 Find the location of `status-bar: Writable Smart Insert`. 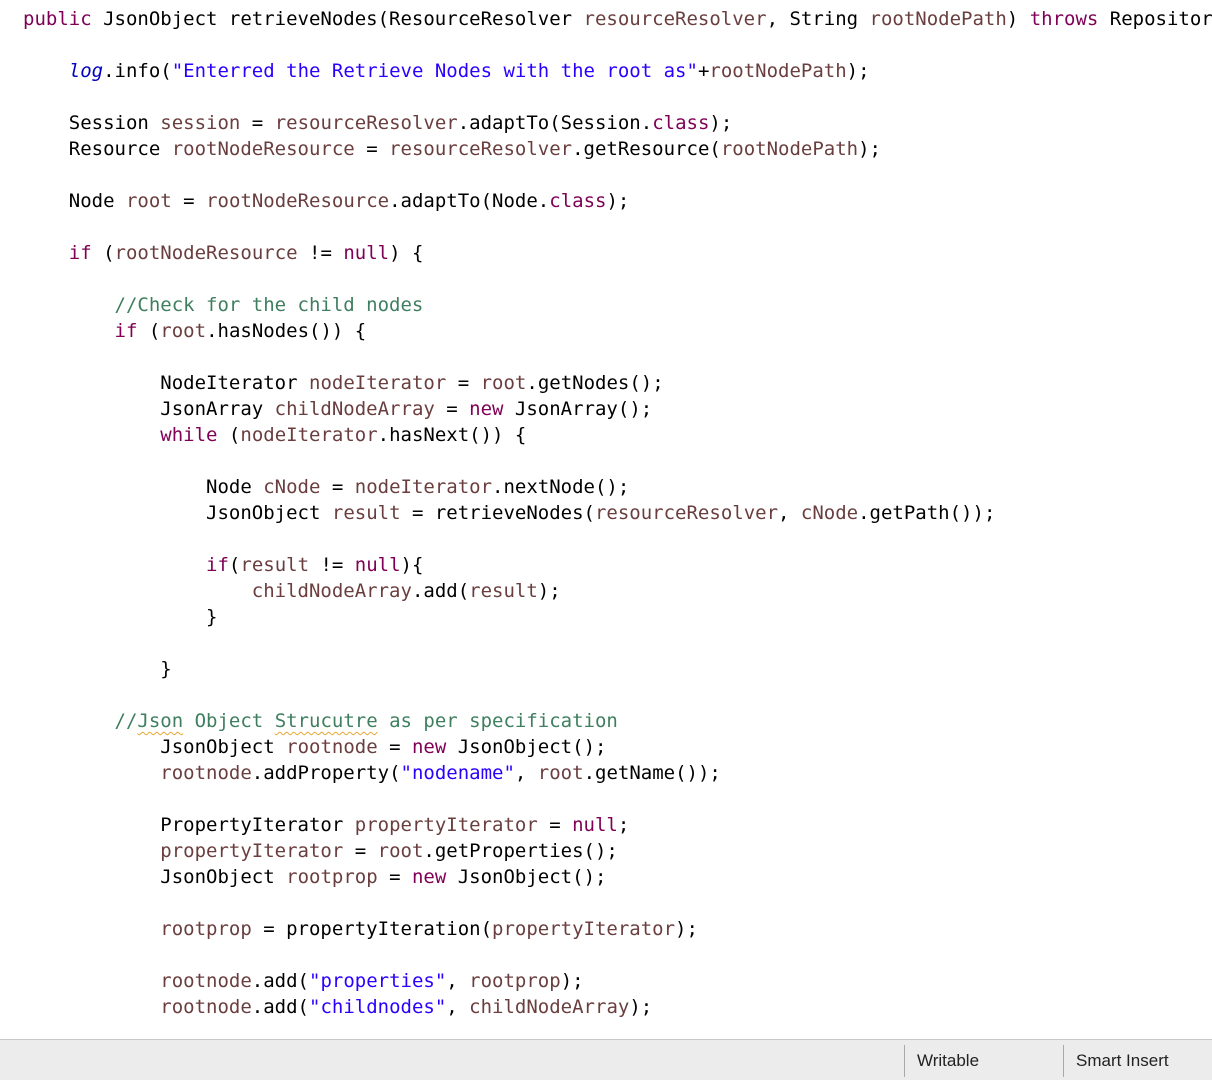

status-bar: Writable Smart Insert is located at coordinates (606, 1059).